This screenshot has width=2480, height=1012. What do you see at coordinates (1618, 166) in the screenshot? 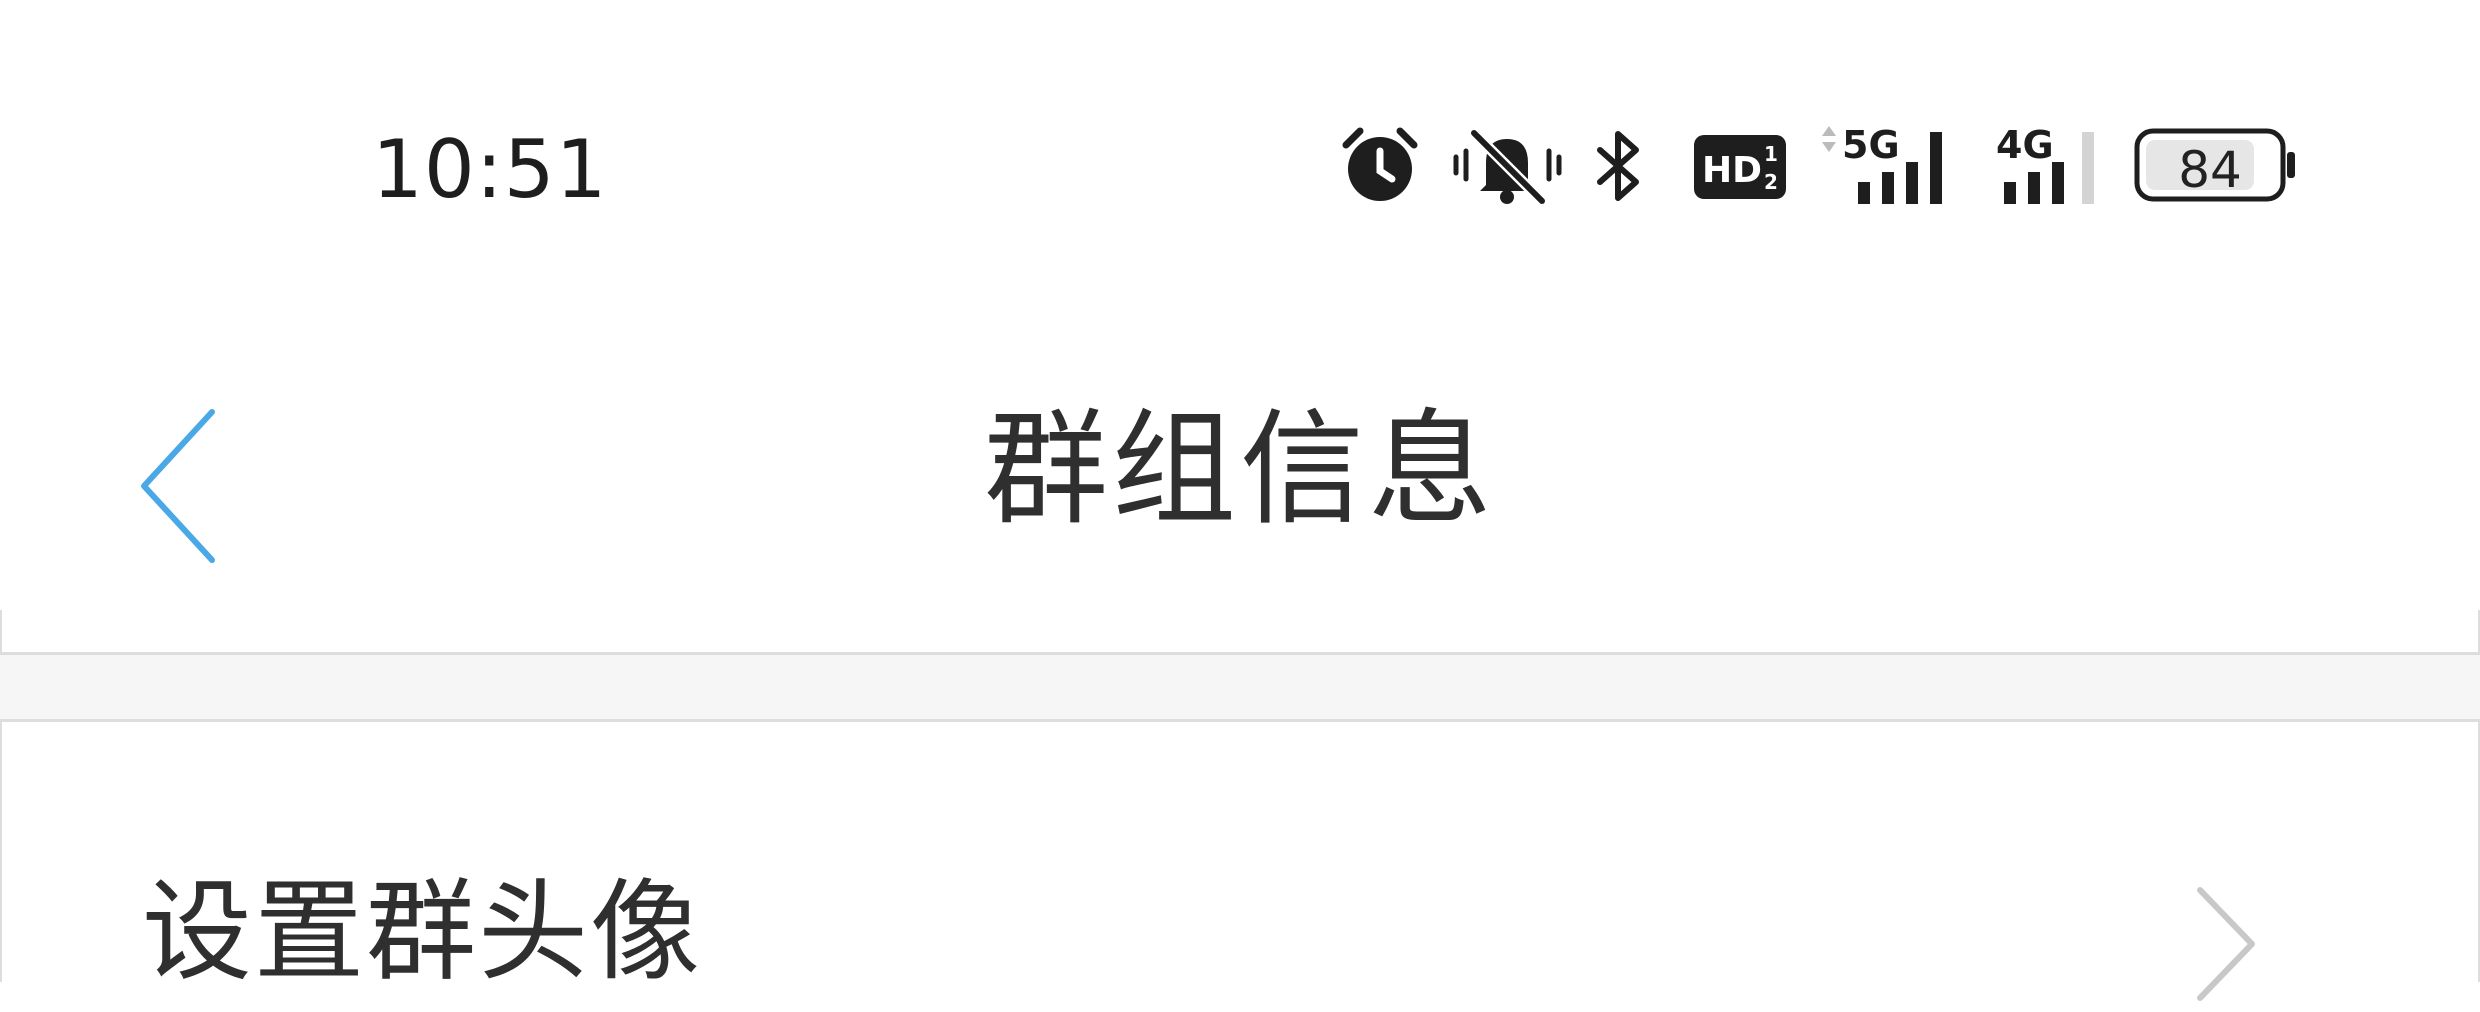
I see `bluetooth-icon` at bounding box center [1618, 166].